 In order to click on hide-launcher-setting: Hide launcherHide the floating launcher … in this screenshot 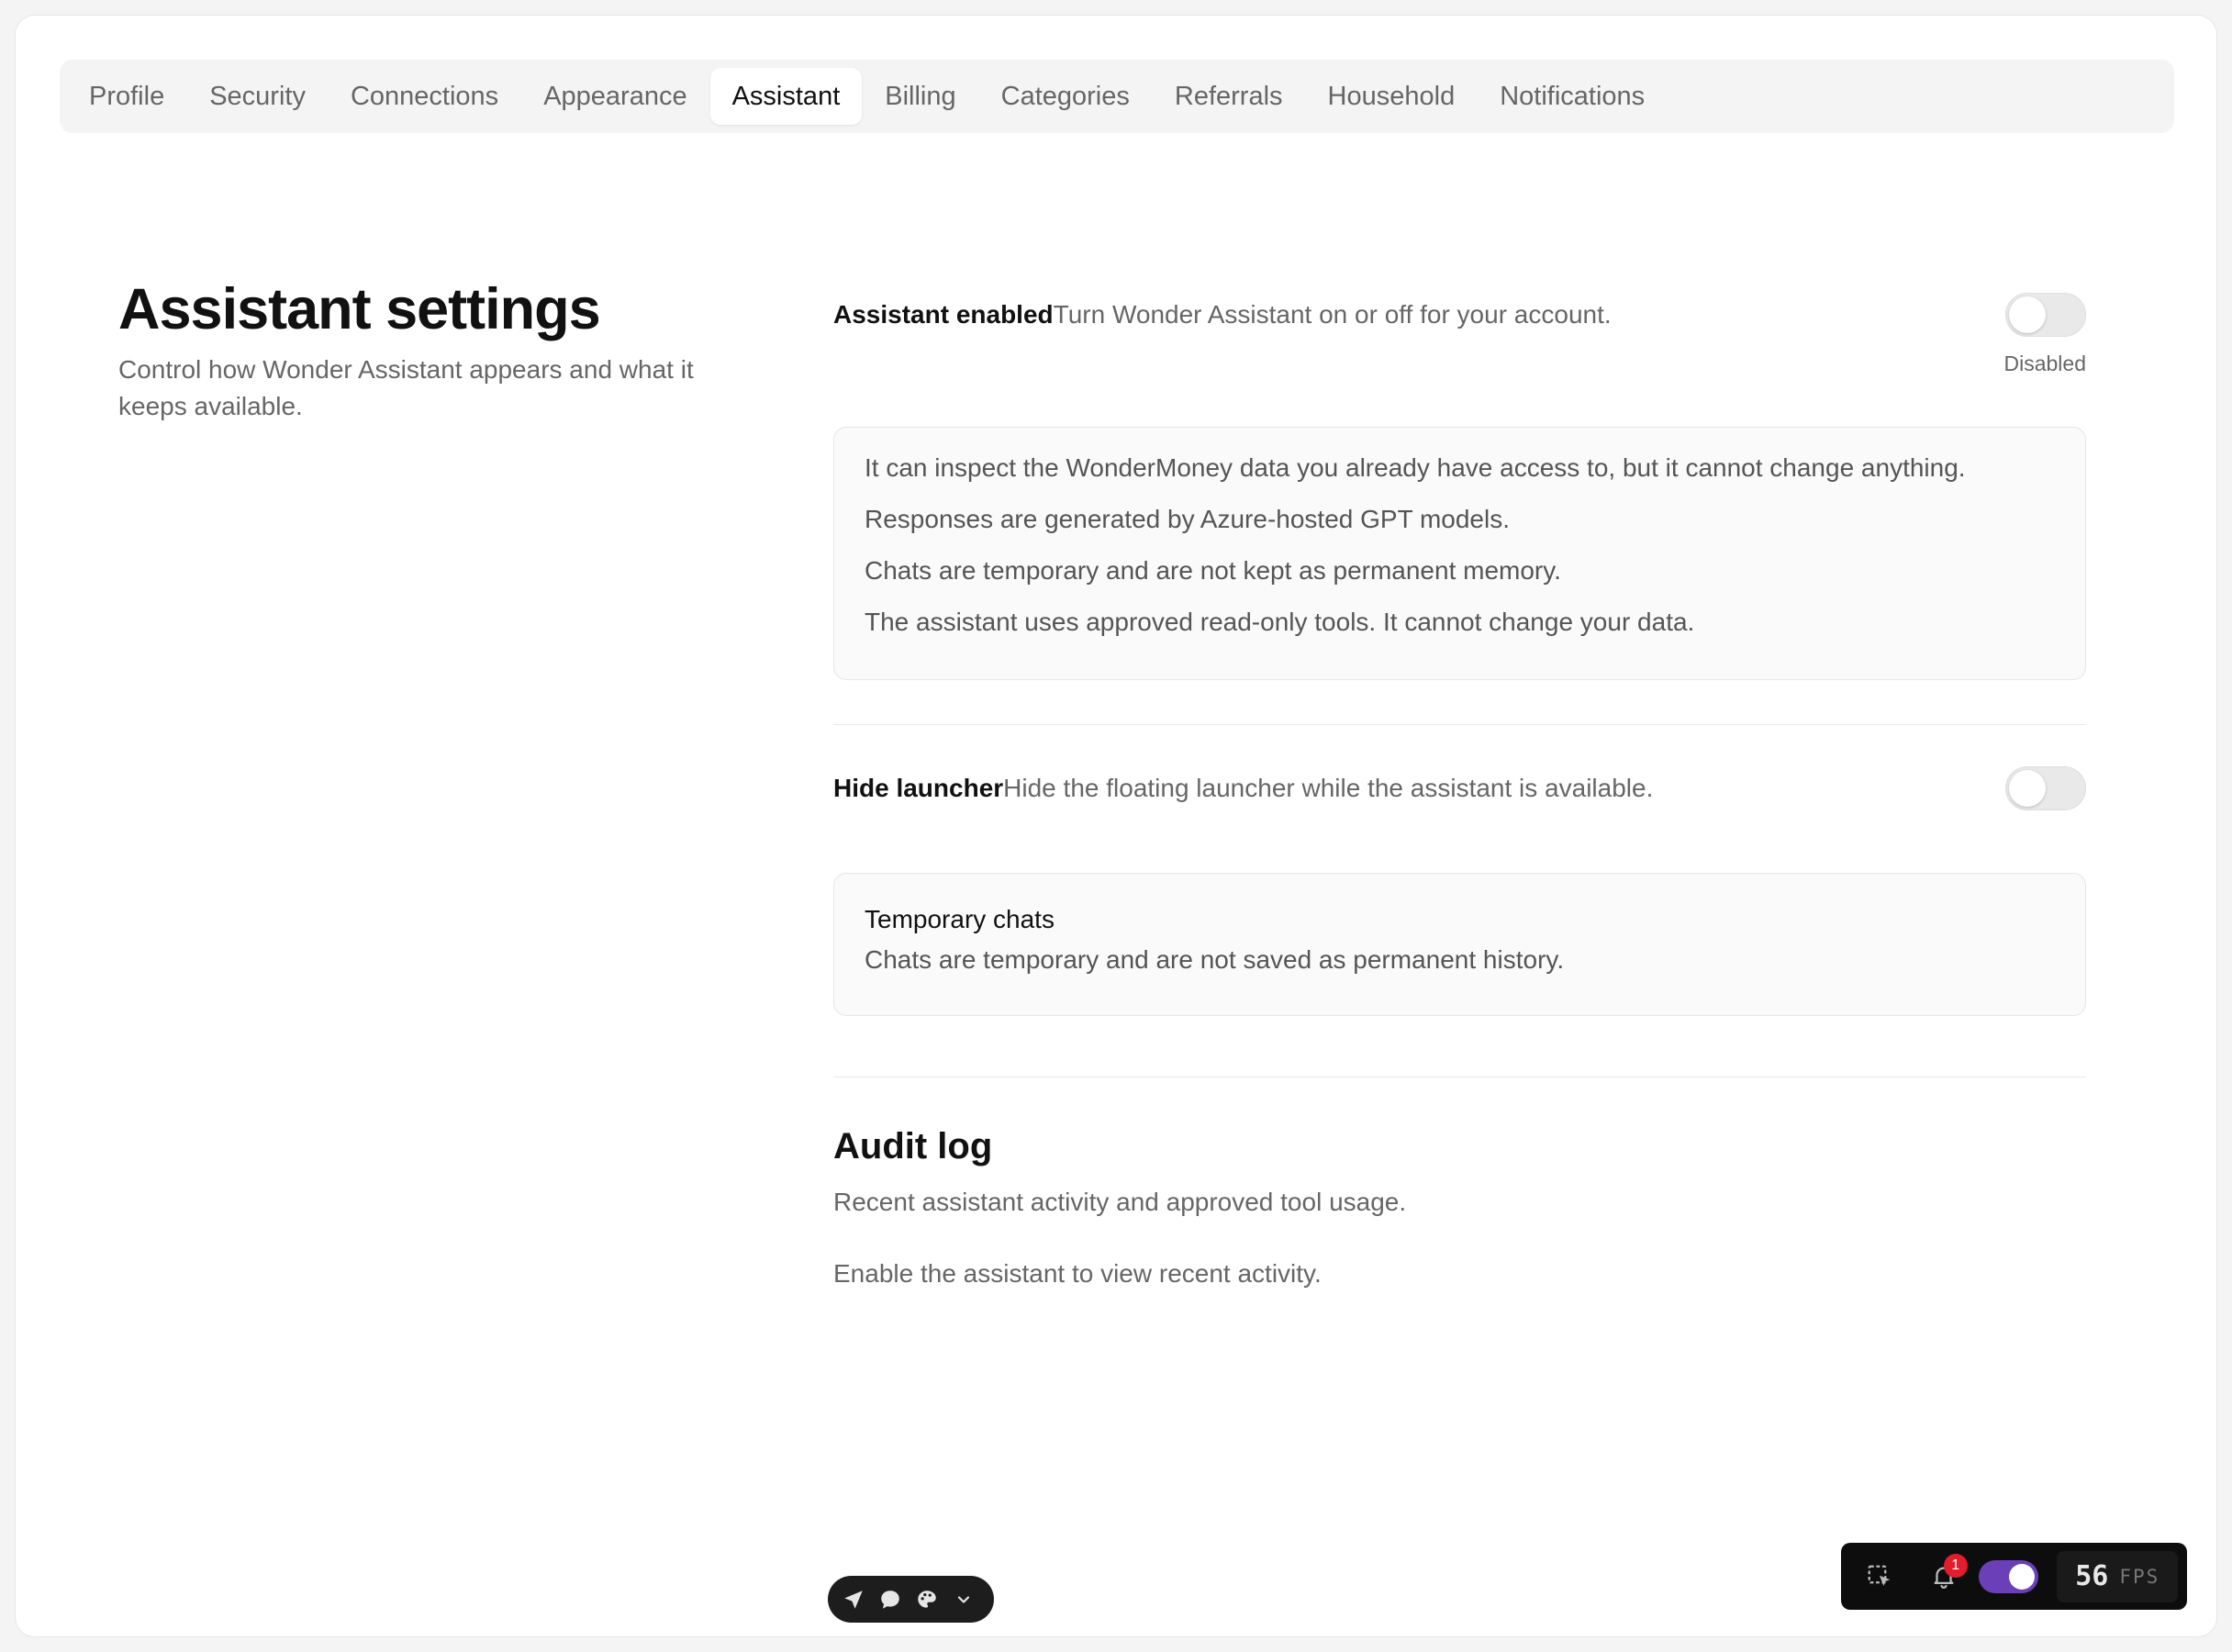, I will do `click(1460, 788)`.